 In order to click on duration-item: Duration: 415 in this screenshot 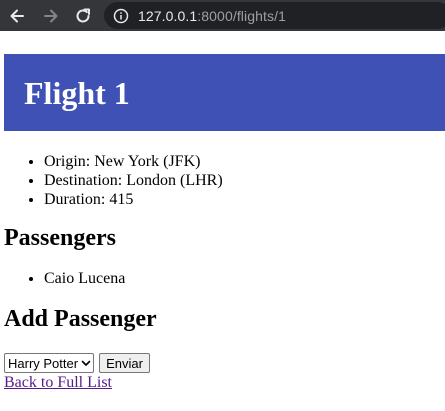, I will do `click(244, 199)`.